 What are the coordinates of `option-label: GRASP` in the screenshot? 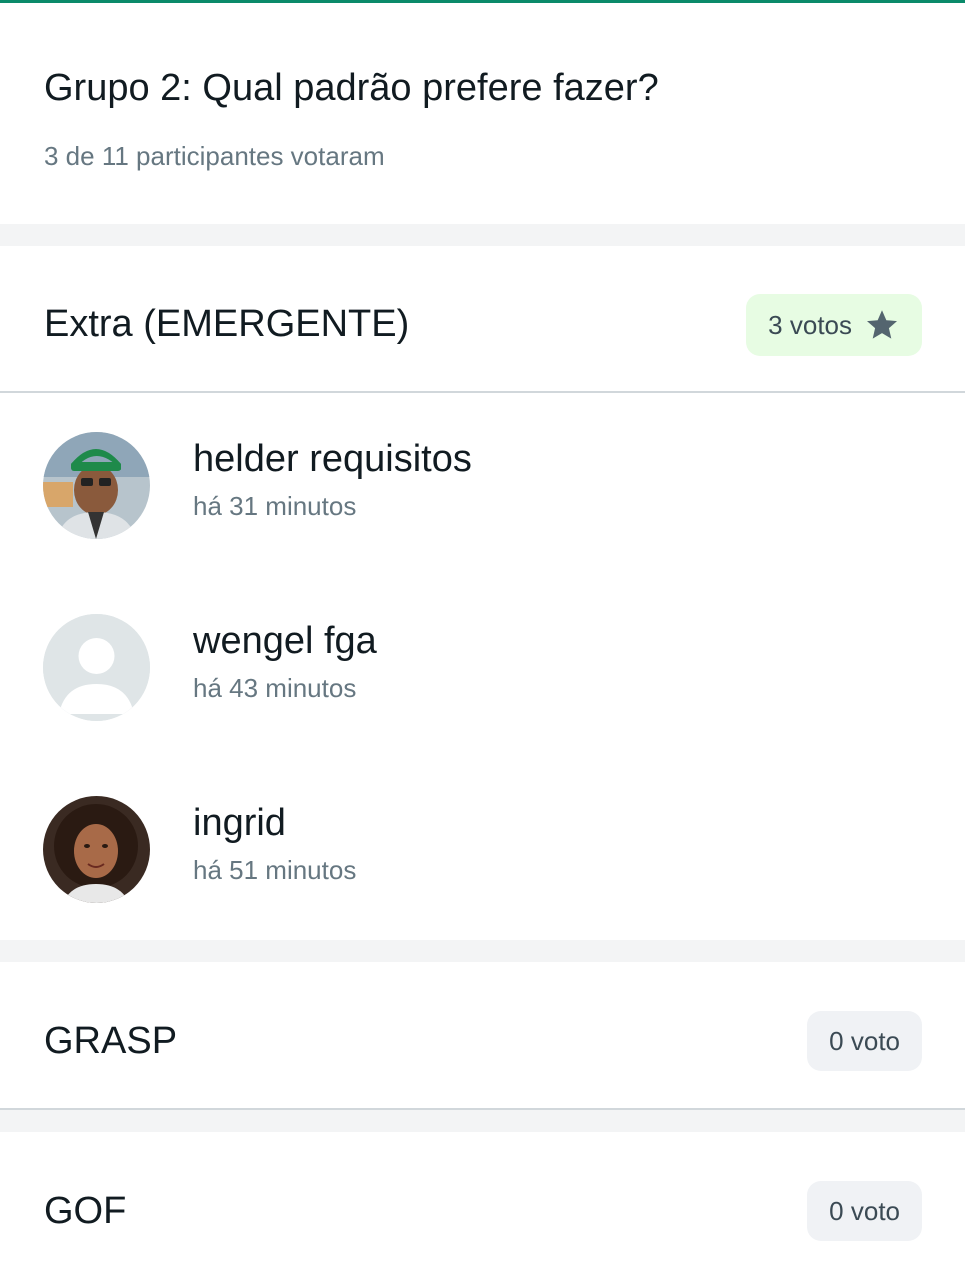 It's located at (111, 1041).